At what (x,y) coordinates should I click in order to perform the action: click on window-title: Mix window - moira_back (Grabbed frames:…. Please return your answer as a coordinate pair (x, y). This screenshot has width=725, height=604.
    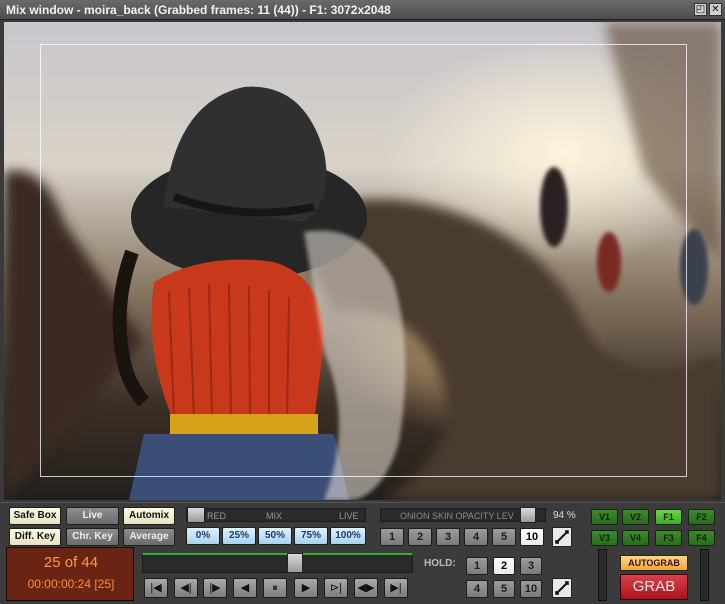
    Looking at the image, I should click on (198, 10).